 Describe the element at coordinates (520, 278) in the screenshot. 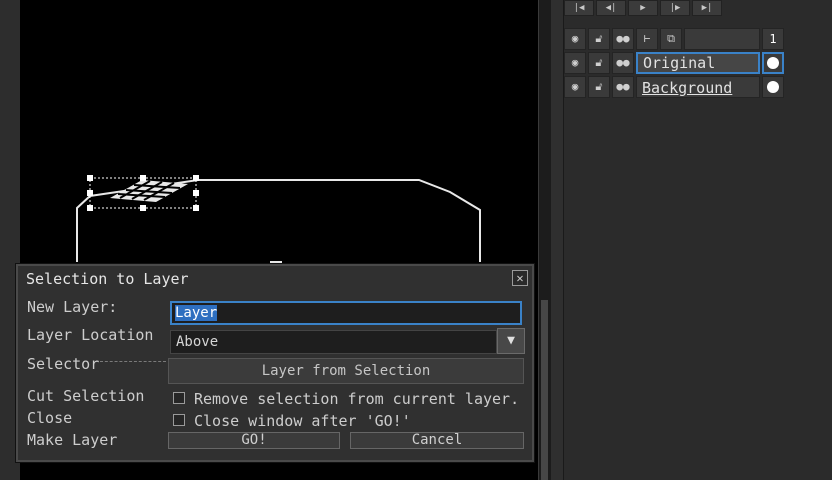

I see `close-icon: ✕` at that location.